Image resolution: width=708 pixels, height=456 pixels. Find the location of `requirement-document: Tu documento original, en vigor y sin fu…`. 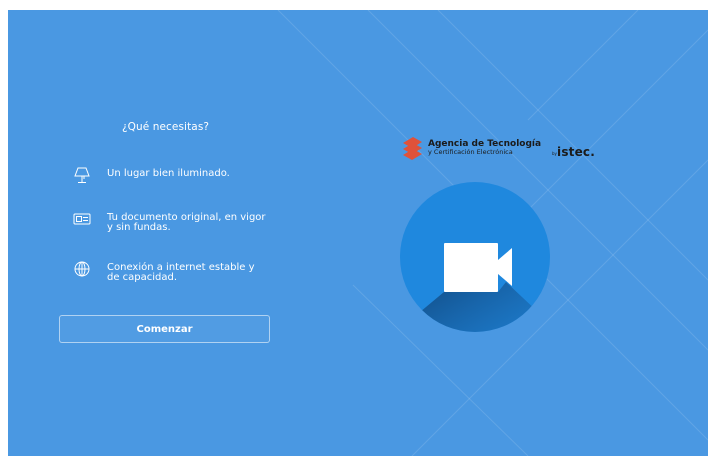

requirement-document: Tu documento original, en vigor y sin fu… is located at coordinates (172, 221).